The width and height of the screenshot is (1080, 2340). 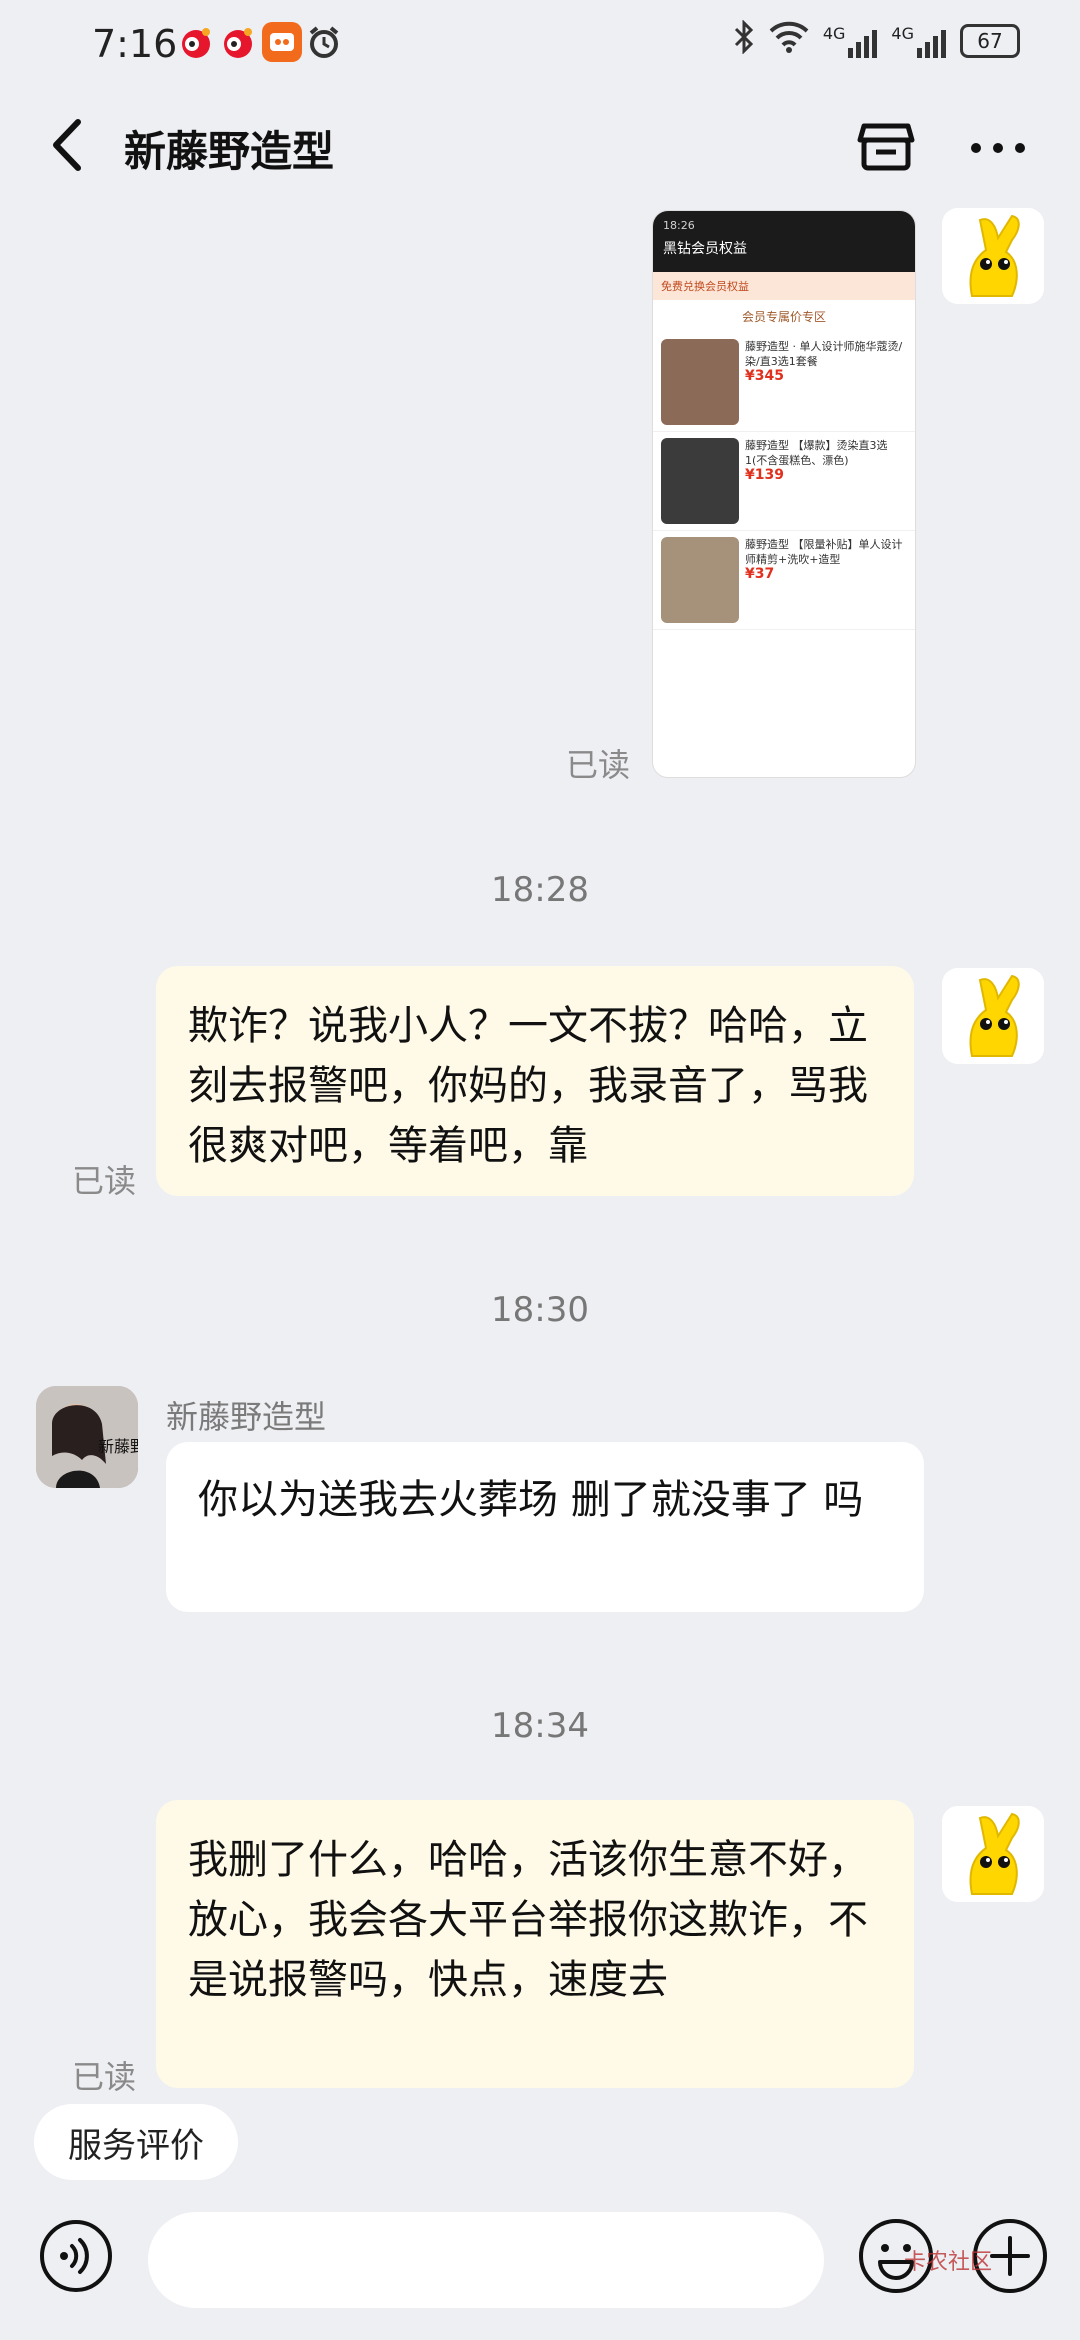 I want to click on list-item: 藤野造型 · 单人设计师施华蔻烫/染/直3选1套餐 ¥345, so click(x=784, y=382).